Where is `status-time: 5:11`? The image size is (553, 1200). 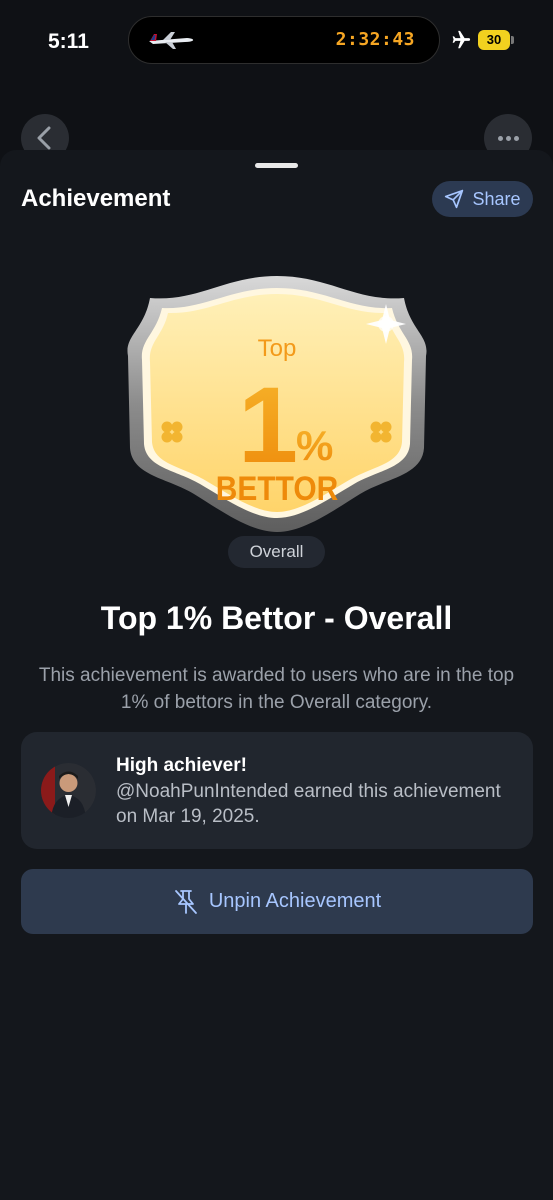 status-time: 5:11 is located at coordinates (68, 41).